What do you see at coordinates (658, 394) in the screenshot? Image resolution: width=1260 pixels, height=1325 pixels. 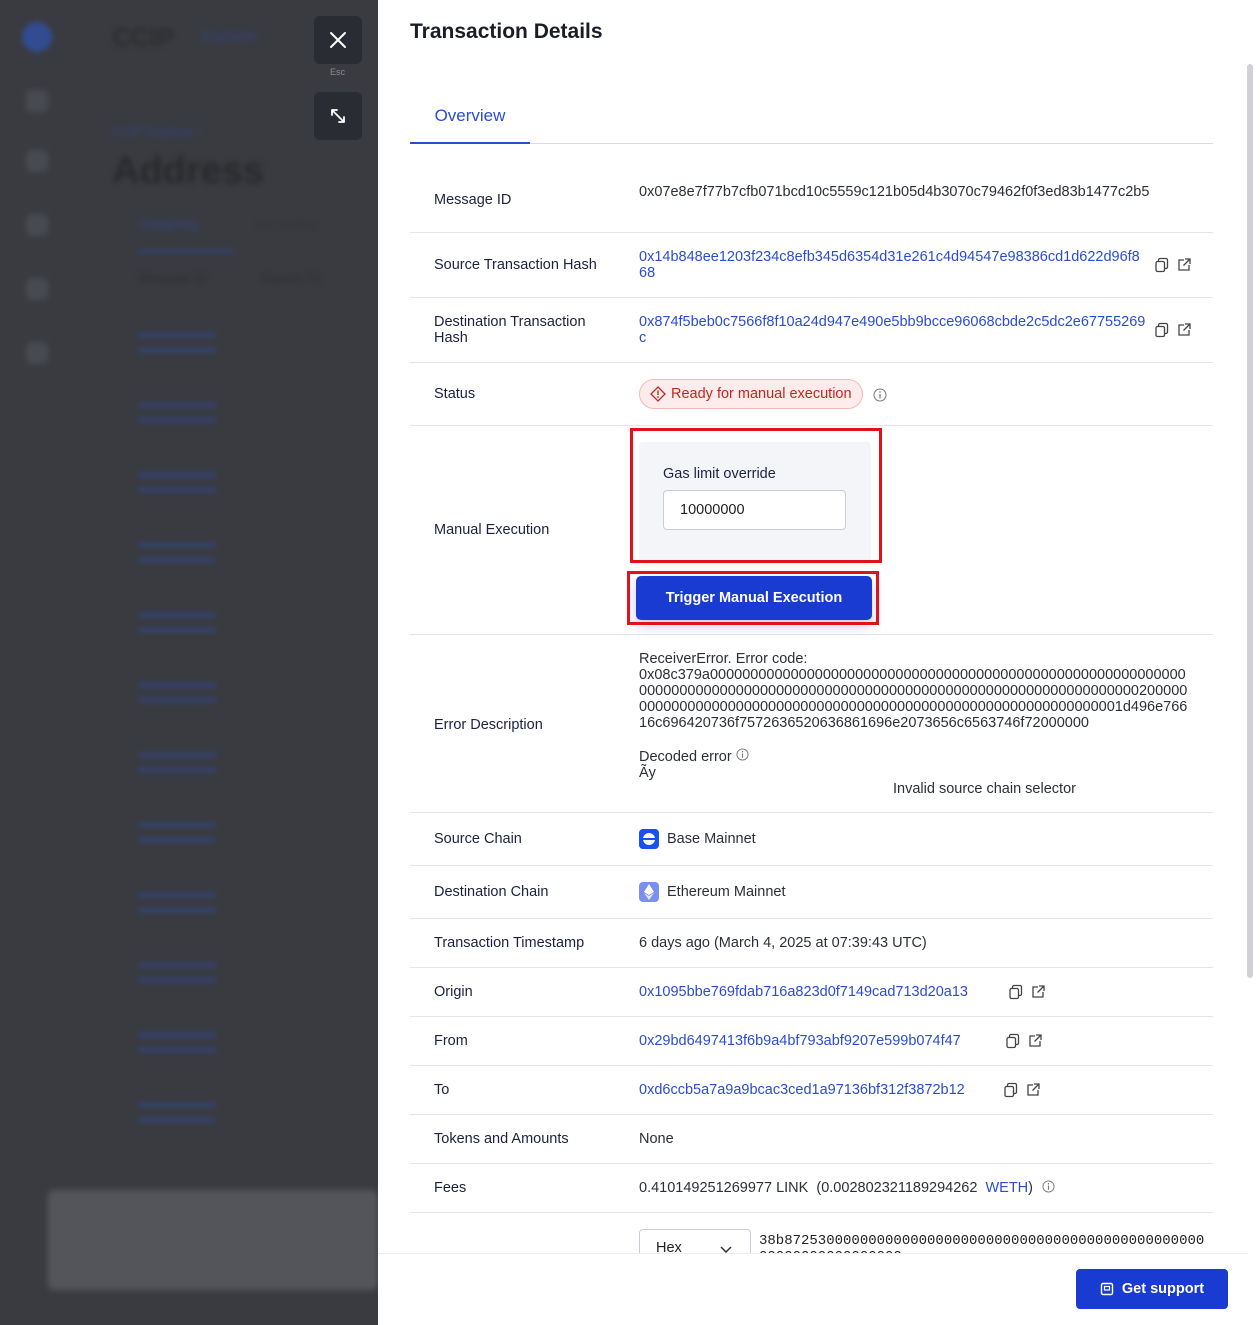 I see `warning-diamond-icon` at bounding box center [658, 394].